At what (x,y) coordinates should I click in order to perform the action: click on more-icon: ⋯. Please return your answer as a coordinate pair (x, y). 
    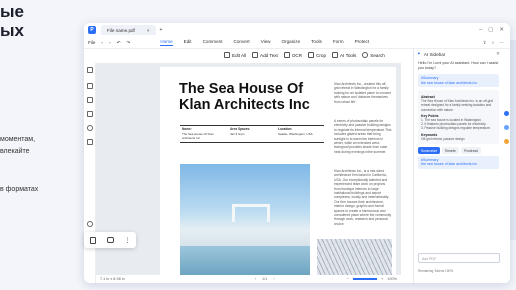
    Looking at the image, I should click on (501, 43).